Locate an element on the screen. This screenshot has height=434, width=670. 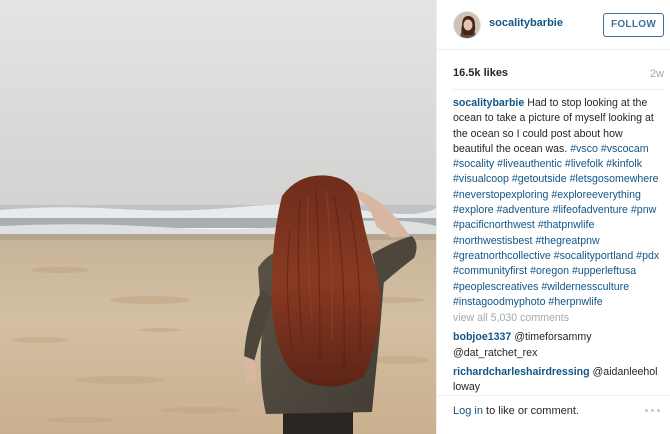
hashtag-link: #explore is located at coordinates (473, 210).